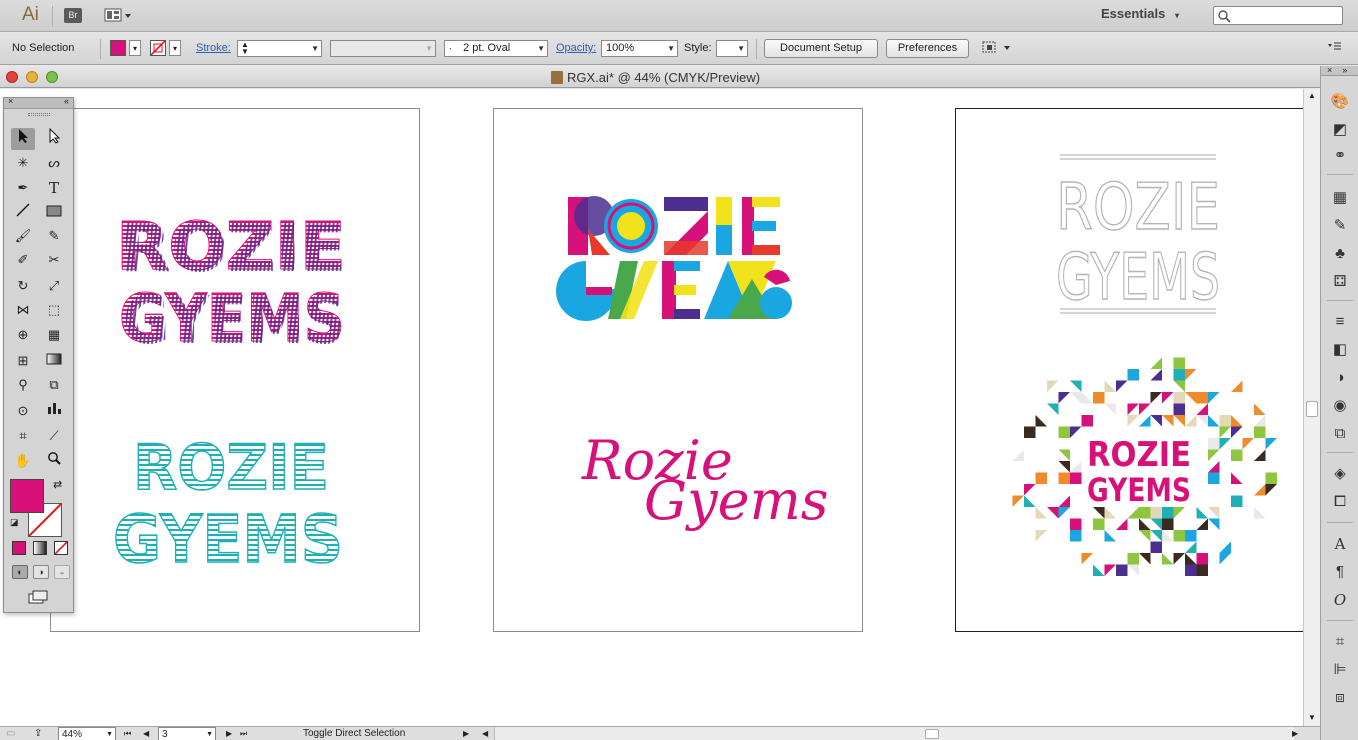 The width and height of the screenshot is (1358, 740). I want to click on last-artboard-button: ⏭, so click(243, 733).